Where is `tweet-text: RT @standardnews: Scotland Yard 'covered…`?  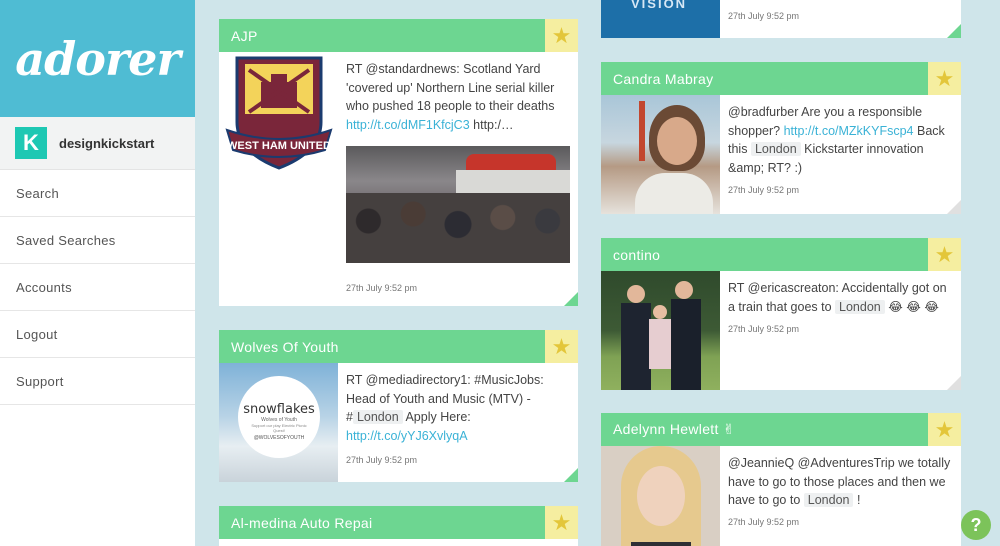
tweet-text: RT @standardnews: Scotland Yard 'covered… is located at coordinates (450, 97).